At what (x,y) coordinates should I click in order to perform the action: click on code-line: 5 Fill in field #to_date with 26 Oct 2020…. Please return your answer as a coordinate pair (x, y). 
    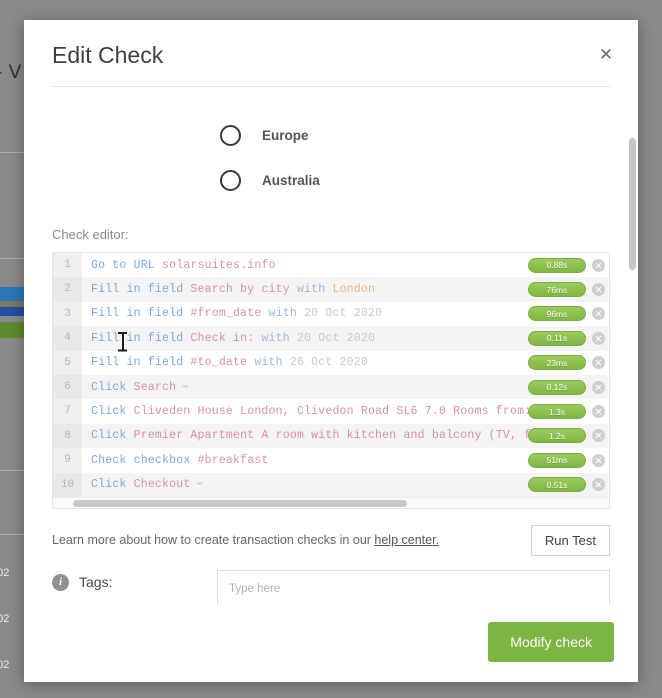
    Looking at the image, I should click on (331, 362).